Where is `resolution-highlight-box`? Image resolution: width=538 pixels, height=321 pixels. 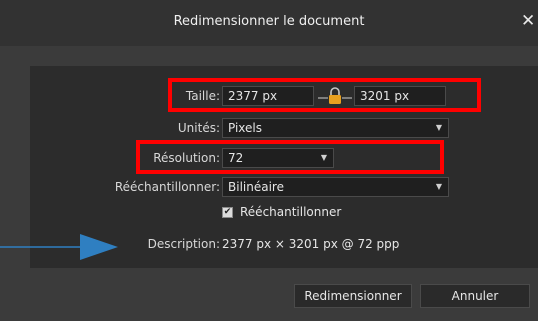
resolution-highlight-box is located at coordinates (290, 157).